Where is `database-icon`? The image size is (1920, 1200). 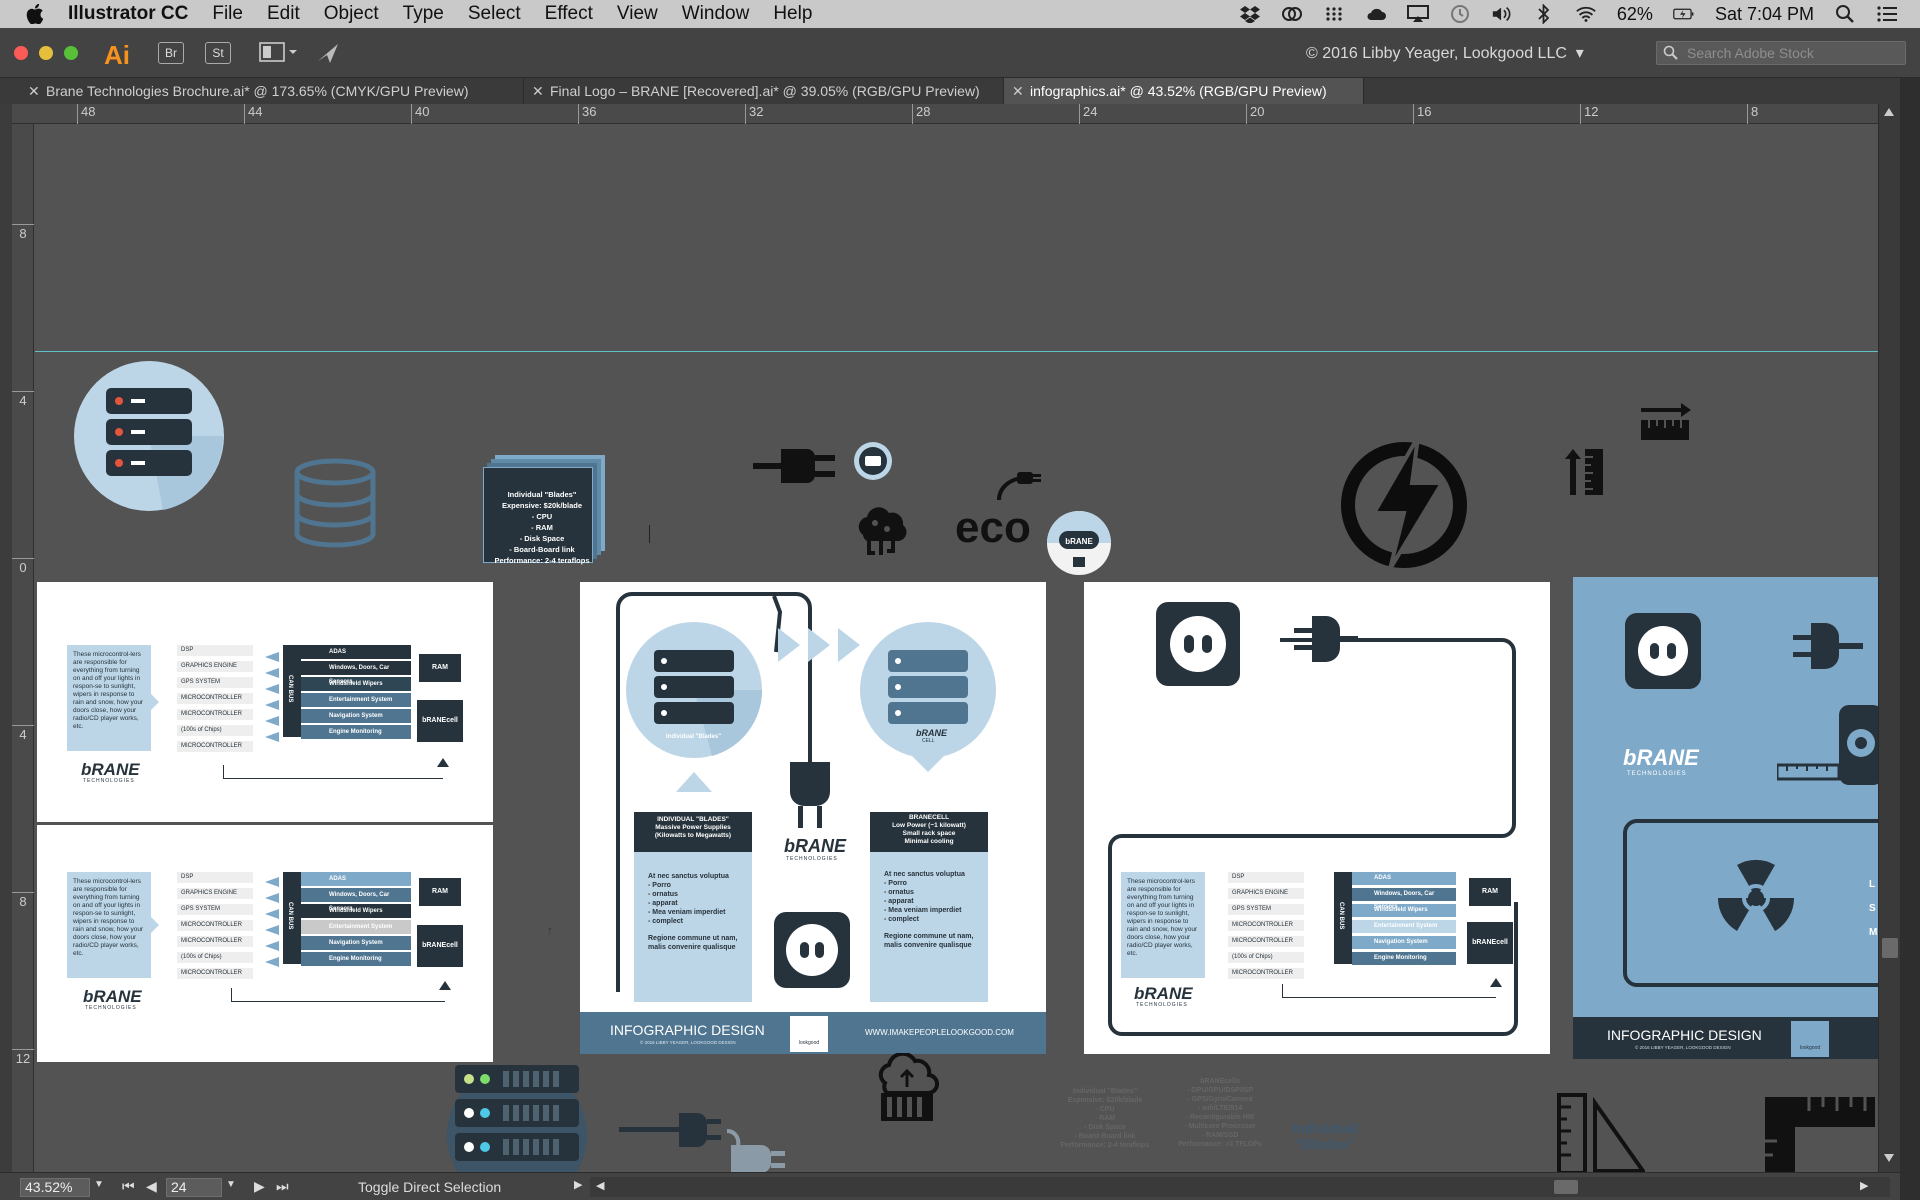 database-icon is located at coordinates (335, 503).